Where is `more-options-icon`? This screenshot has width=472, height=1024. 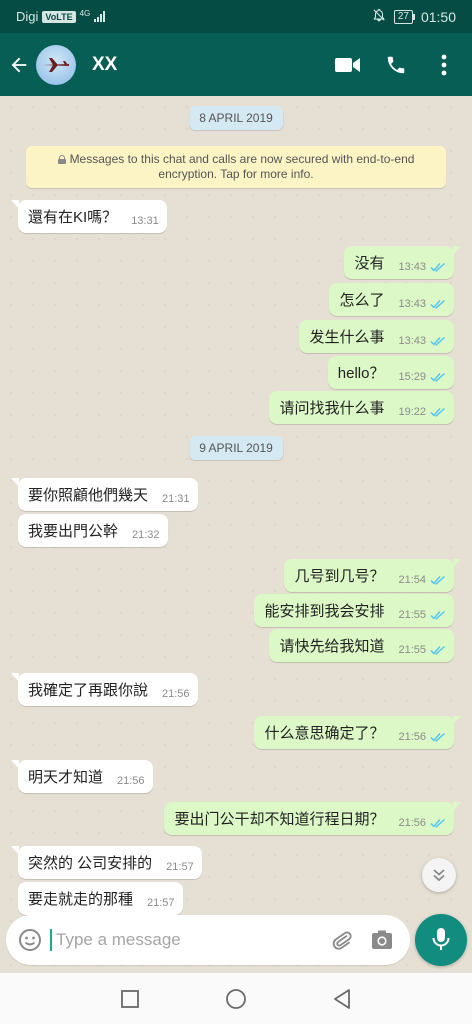 more-options-icon is located at coordinates (444, 65).